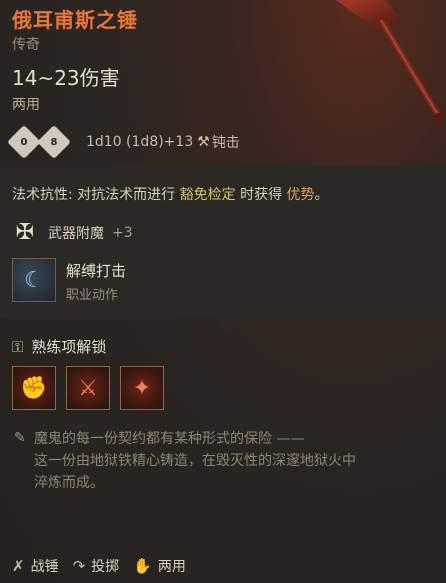  What do you see at coordinates (301, 195) in the screenshot?
I see `advantage-keyword: 优势` at bounding box center [301, 195].